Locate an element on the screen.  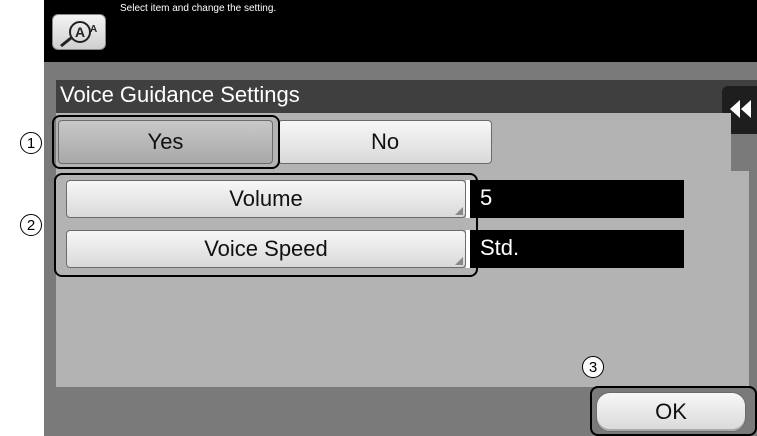
callout-2: 2 is located at coordinates (31, 225).